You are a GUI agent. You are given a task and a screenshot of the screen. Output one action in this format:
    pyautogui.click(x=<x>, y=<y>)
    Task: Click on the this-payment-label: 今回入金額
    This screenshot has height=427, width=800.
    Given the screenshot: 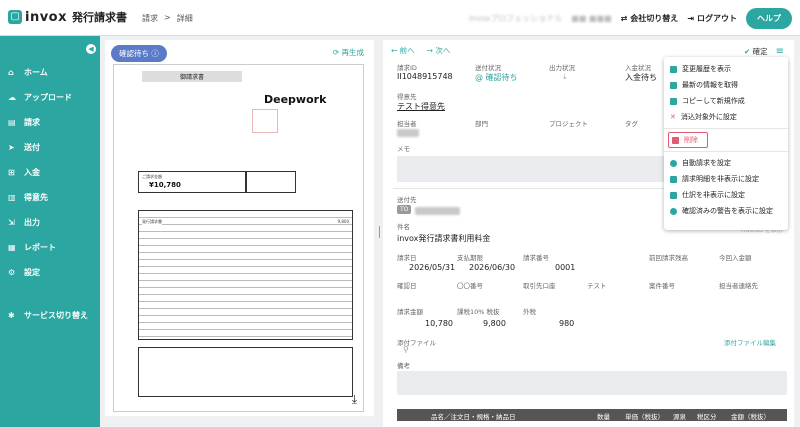 What is the action you would take?
    pyautogui.click(x=735, y=258)
    